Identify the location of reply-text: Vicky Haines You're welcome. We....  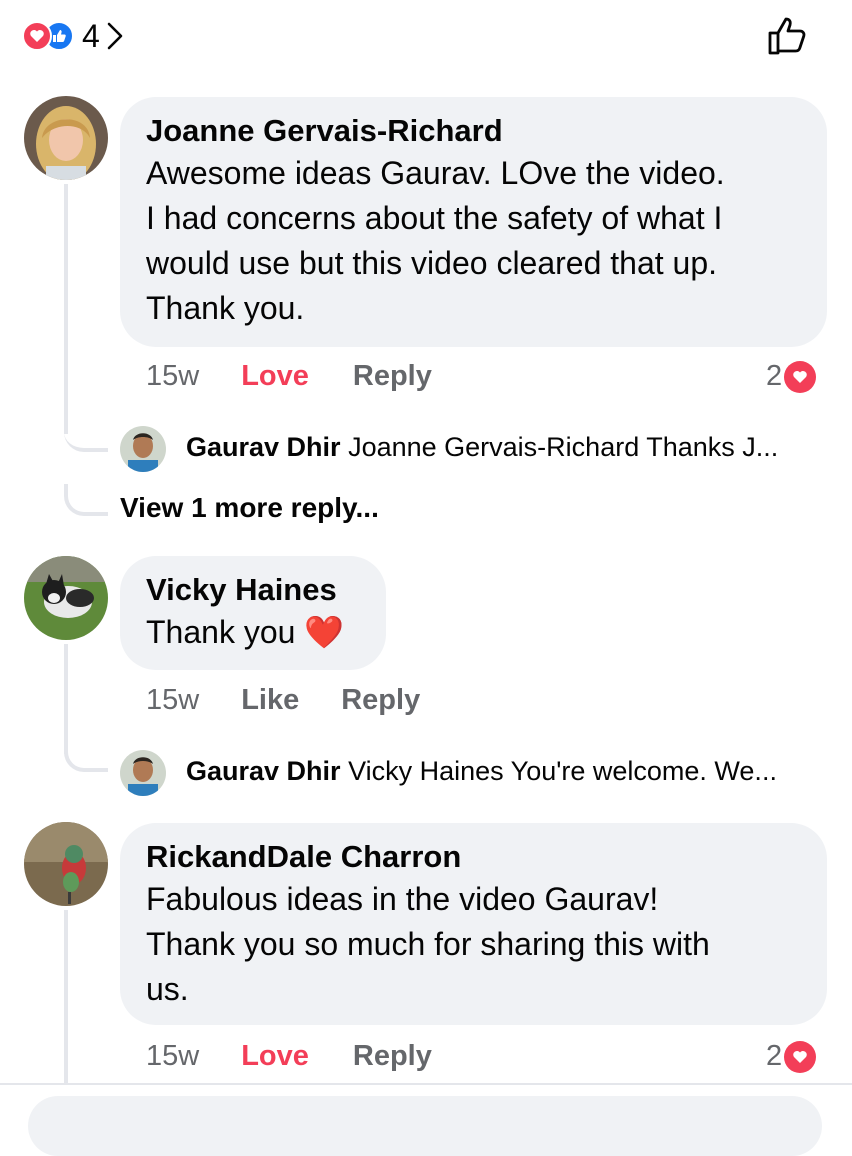
(562, 771).